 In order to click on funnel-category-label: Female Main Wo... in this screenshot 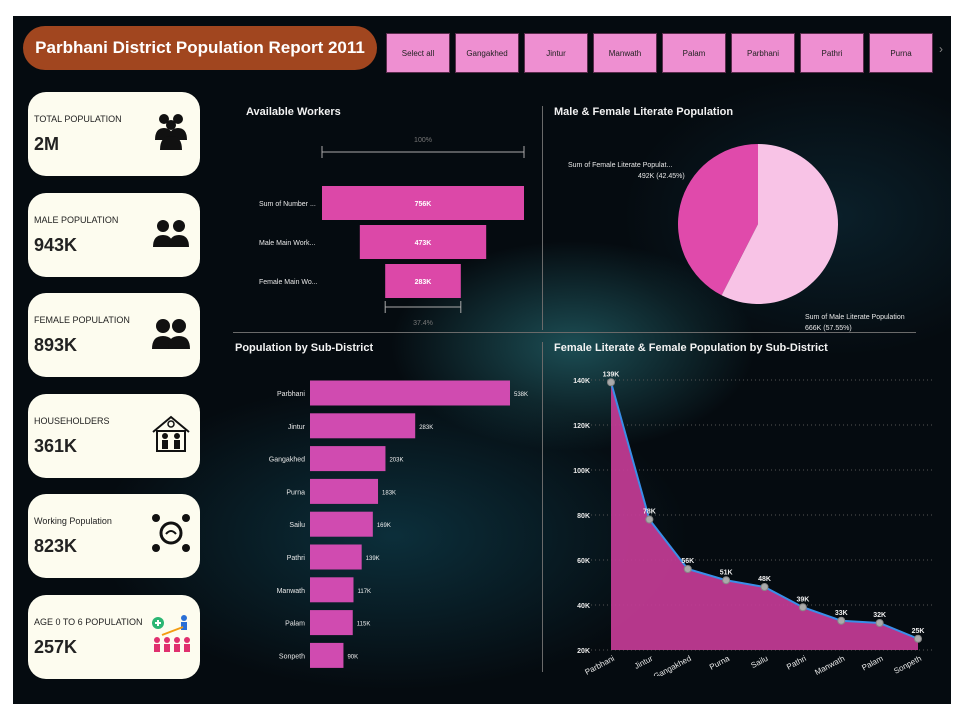, I will do `click(288, 282)`.